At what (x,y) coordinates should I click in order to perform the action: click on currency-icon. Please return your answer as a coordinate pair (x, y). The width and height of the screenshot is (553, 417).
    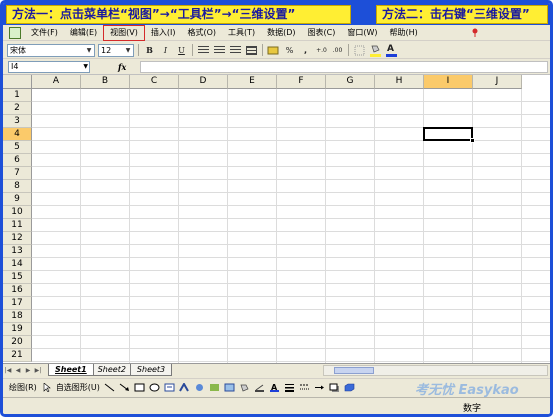
    Looking at the image, I should click on (273, 50).